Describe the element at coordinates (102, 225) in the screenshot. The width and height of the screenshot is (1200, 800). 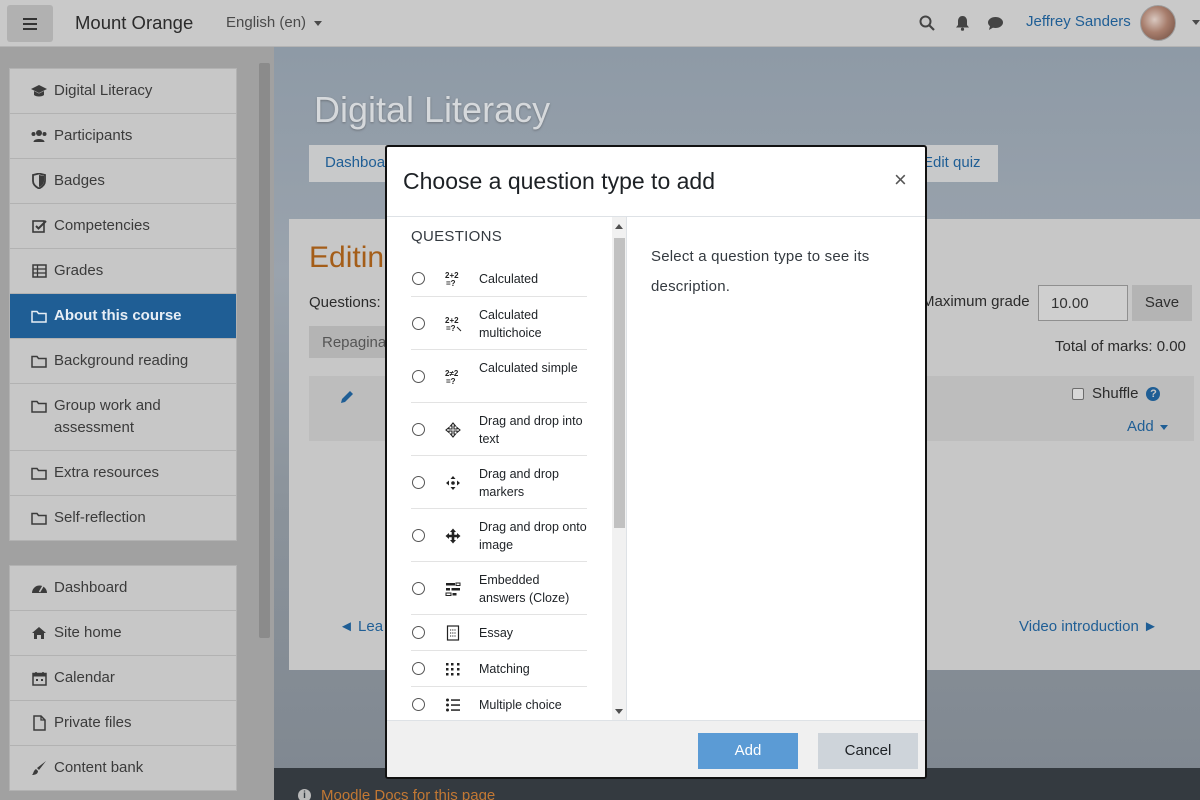
I see `sidebar-item-label: Competencies` at that location.